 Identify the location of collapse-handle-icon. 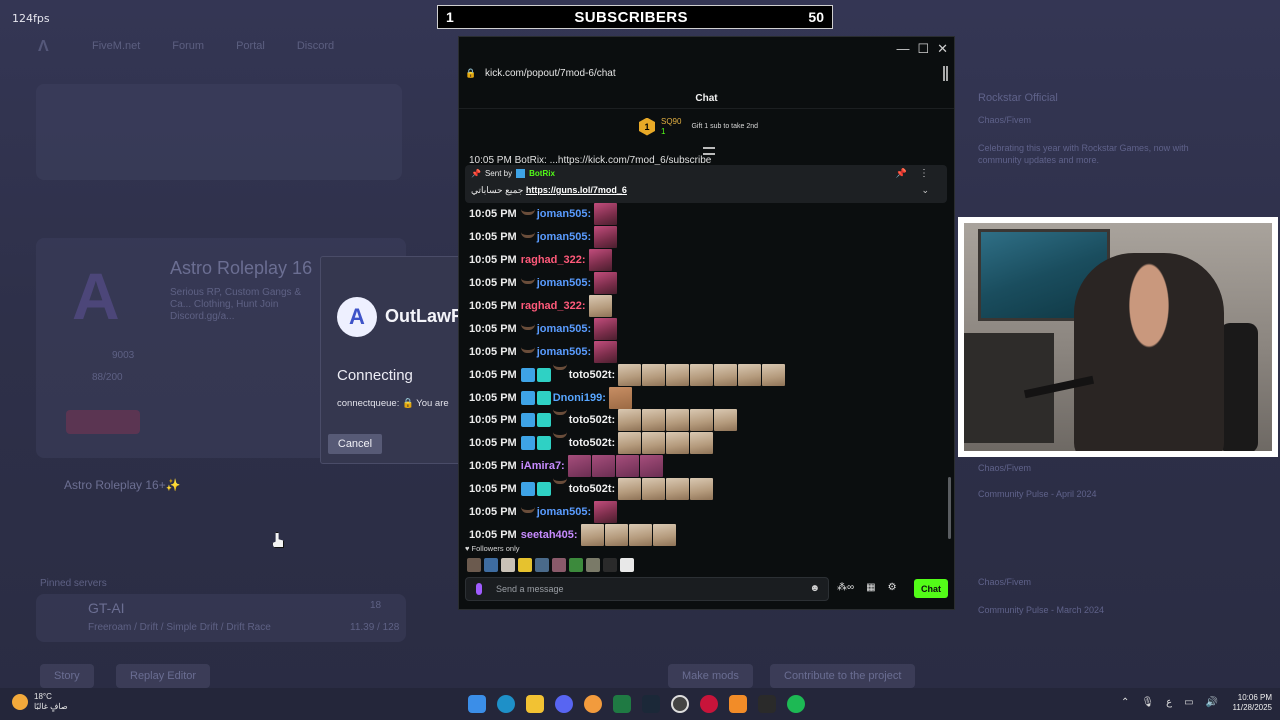
(709, 151).